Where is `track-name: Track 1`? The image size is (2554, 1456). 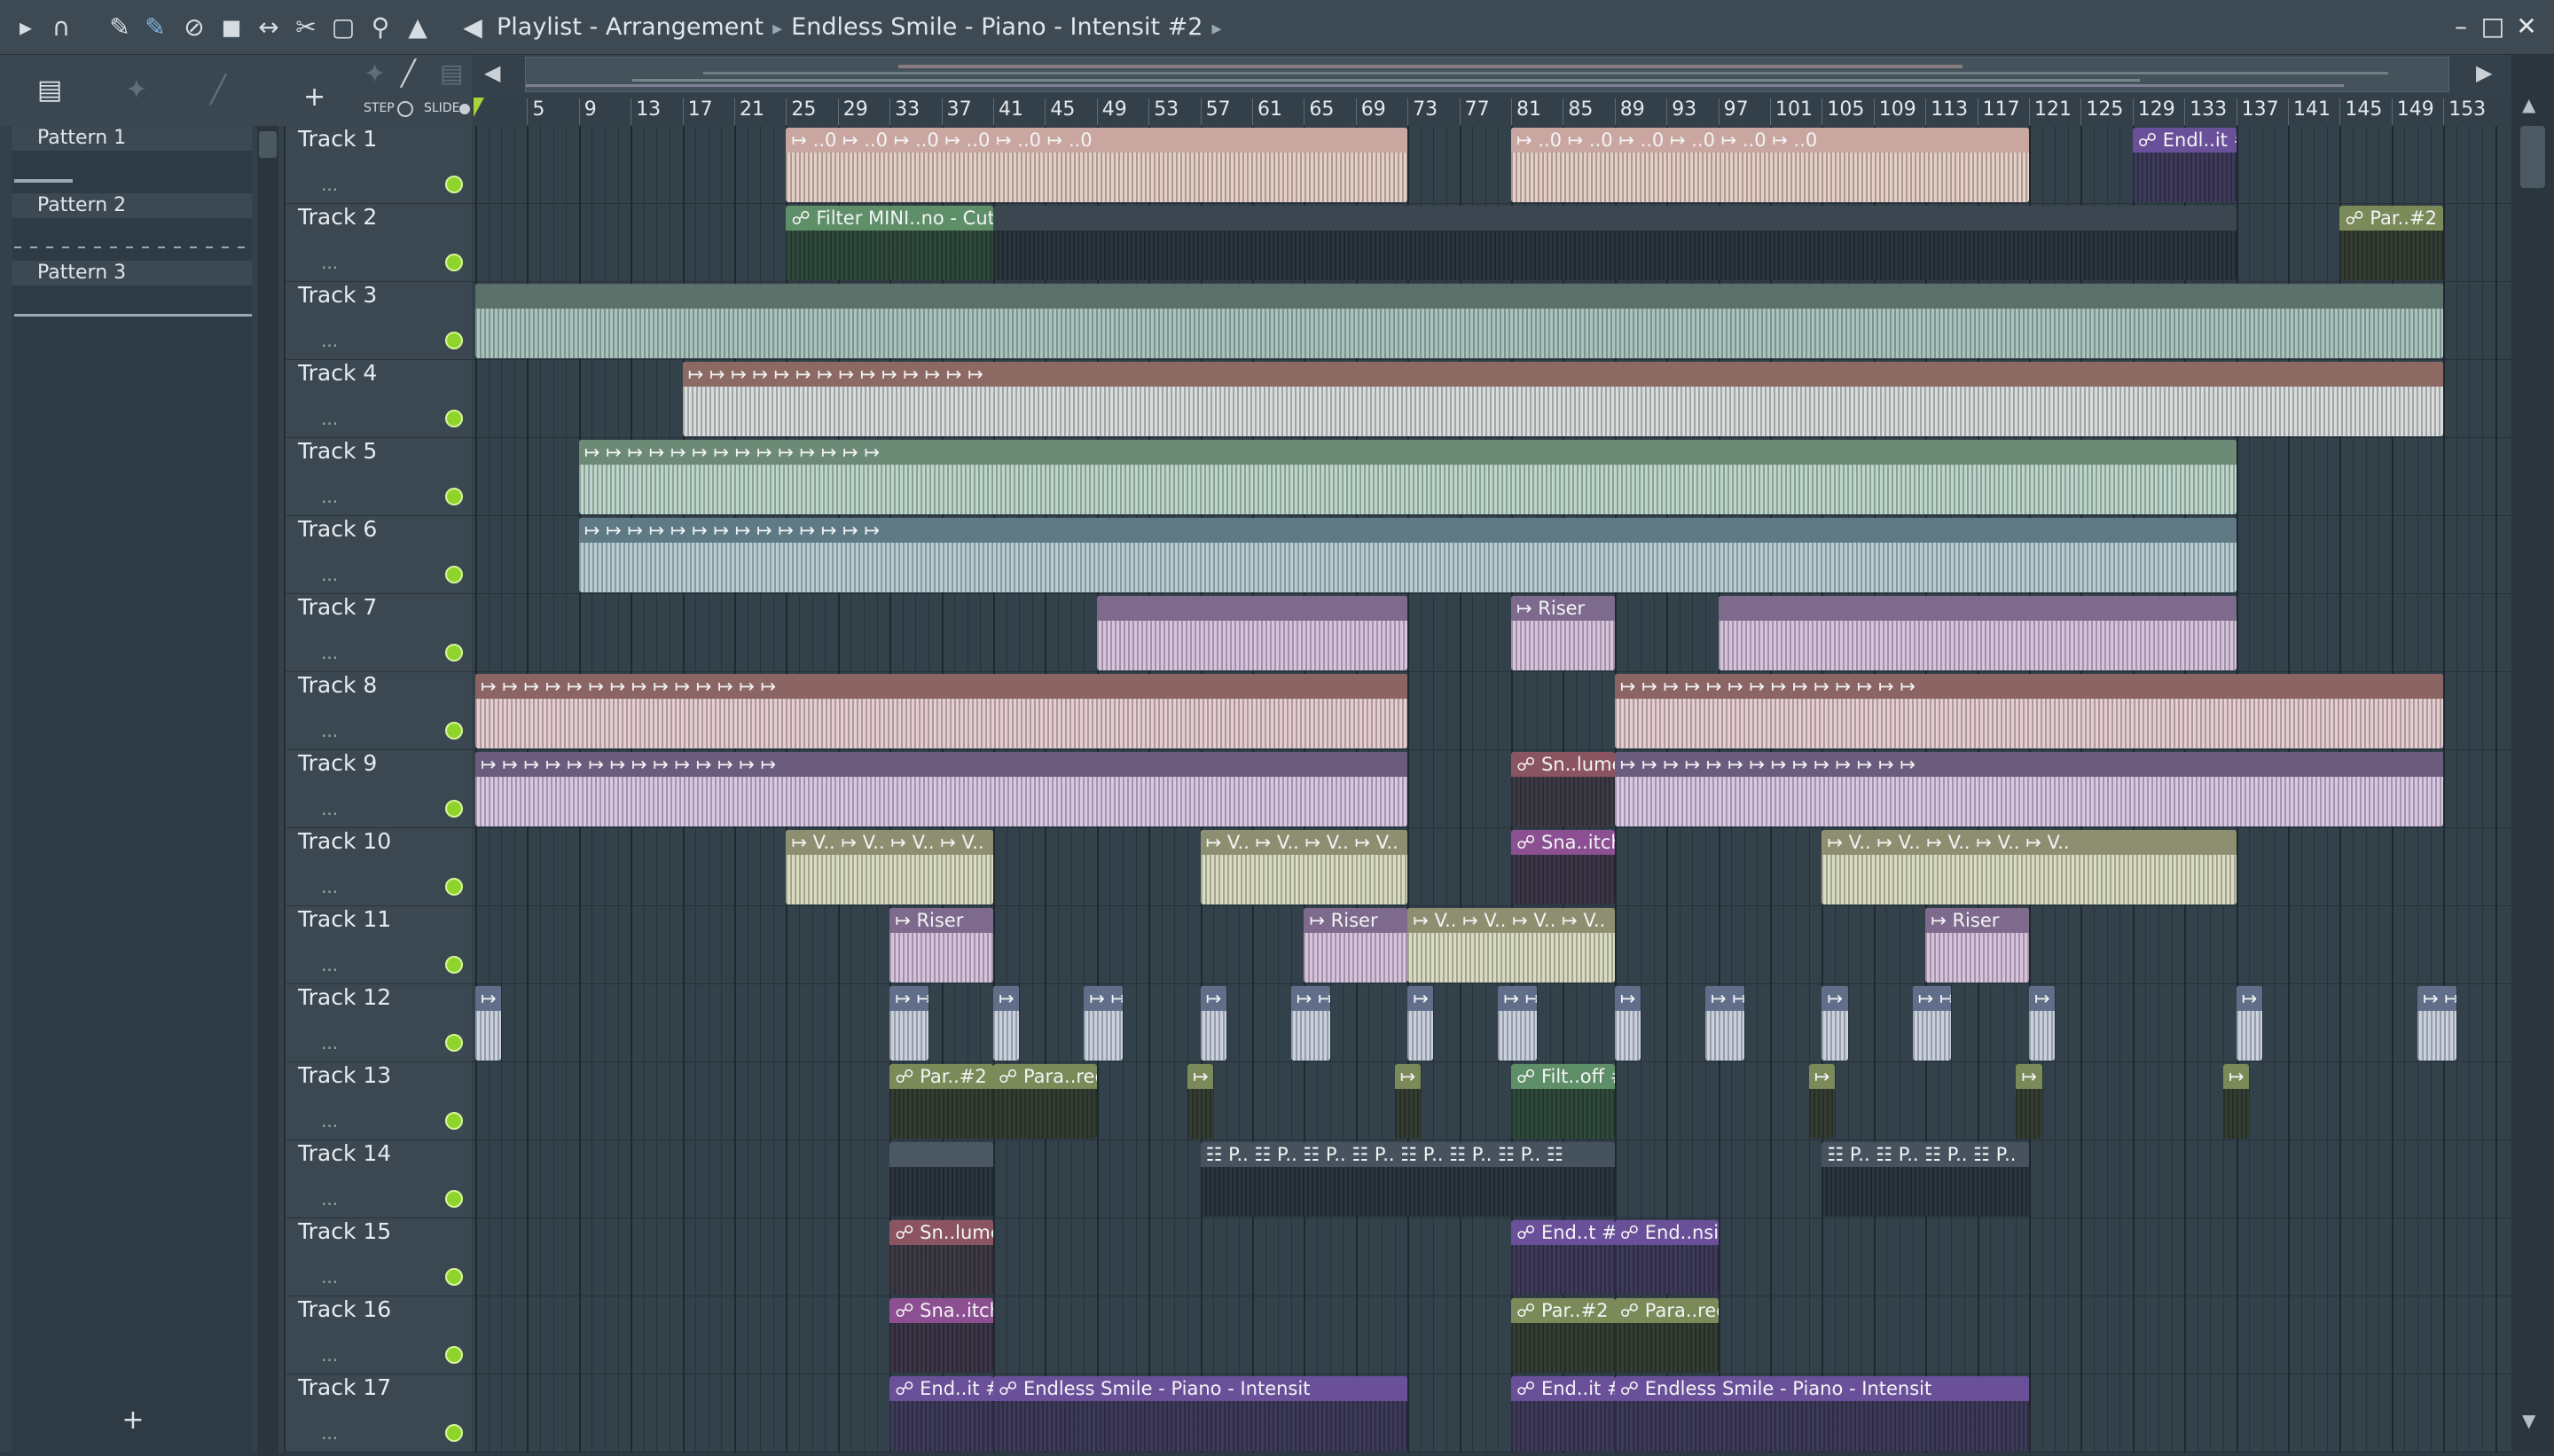 track-name: Track 1 is located at coordinates (337, 139).